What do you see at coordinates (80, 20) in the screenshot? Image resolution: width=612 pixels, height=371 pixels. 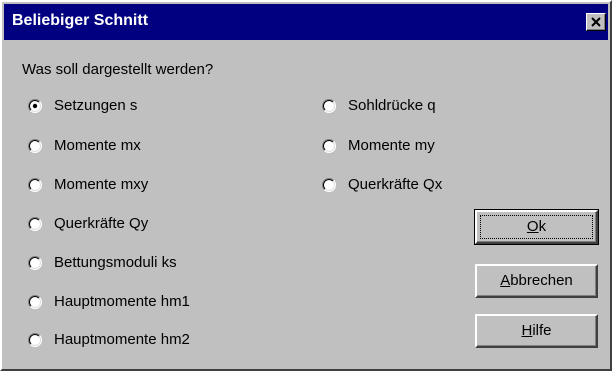 I see `window-title: Beliebiger Schnitt` at bounding box center [80, 20].